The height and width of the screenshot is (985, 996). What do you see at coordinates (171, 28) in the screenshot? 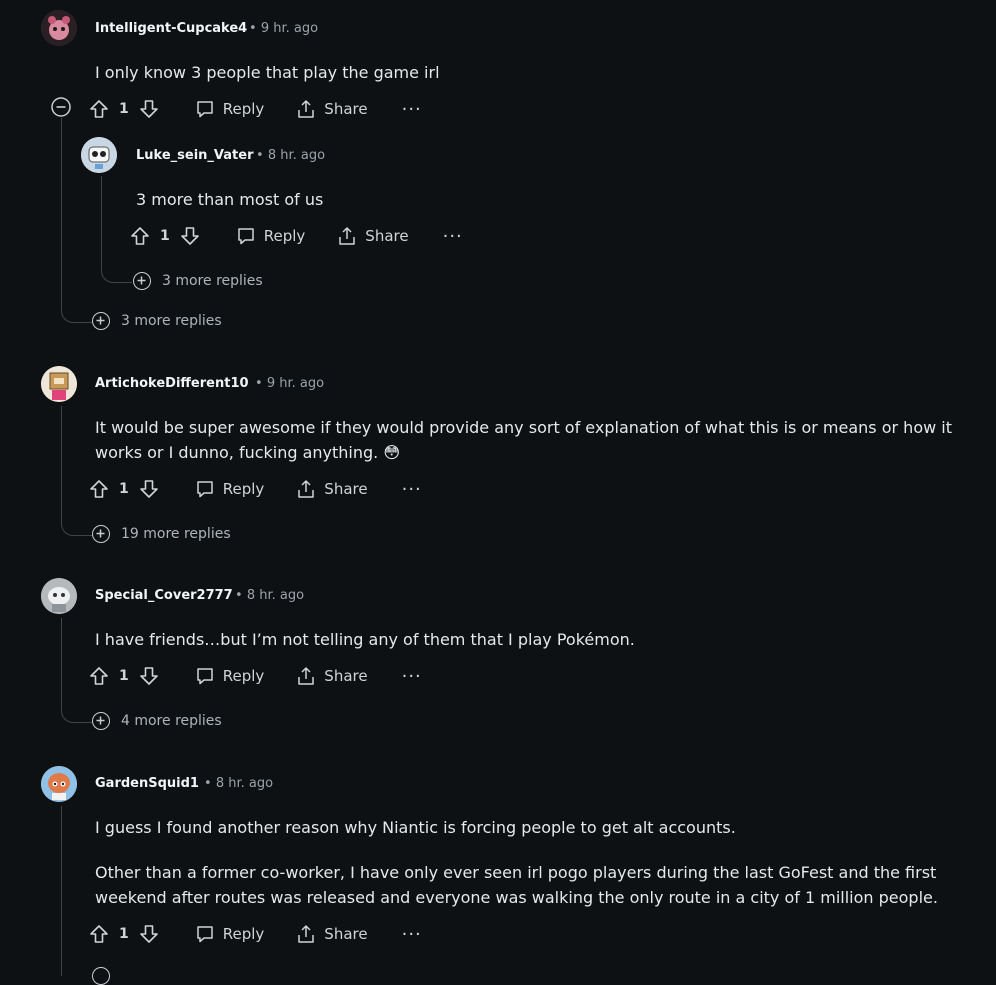
I see `comment-author: Intelligent-Cupcake4` at bounding box center [171, 28].